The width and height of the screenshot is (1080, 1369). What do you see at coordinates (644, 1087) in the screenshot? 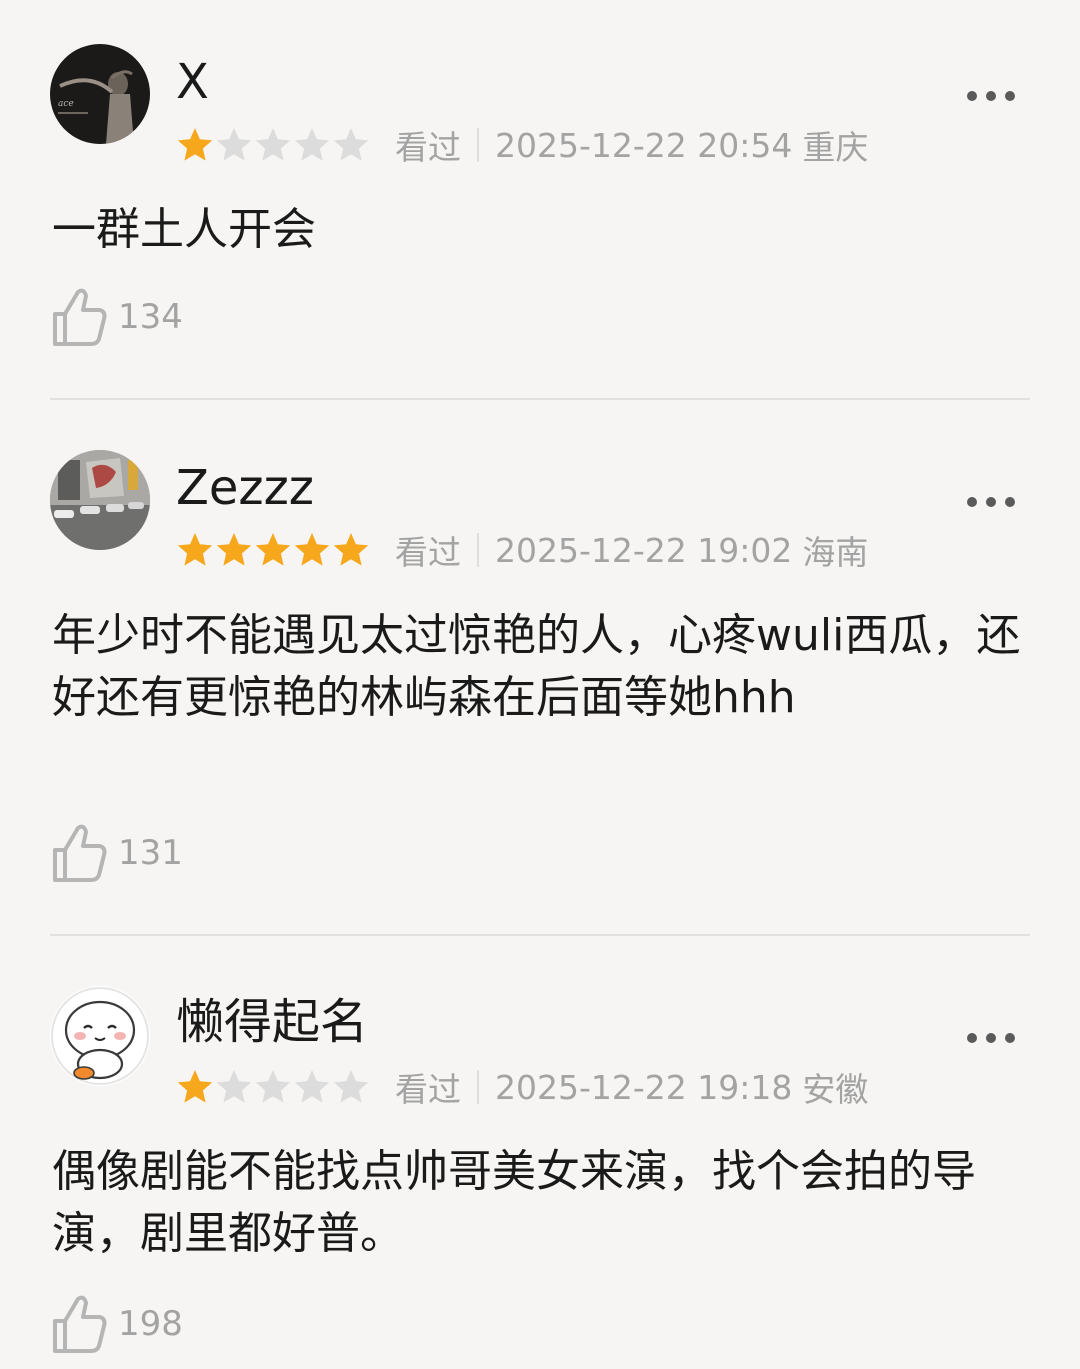
I see `review-datetime: 2025-12-22 19:18` at bounding box center [644, 1087].